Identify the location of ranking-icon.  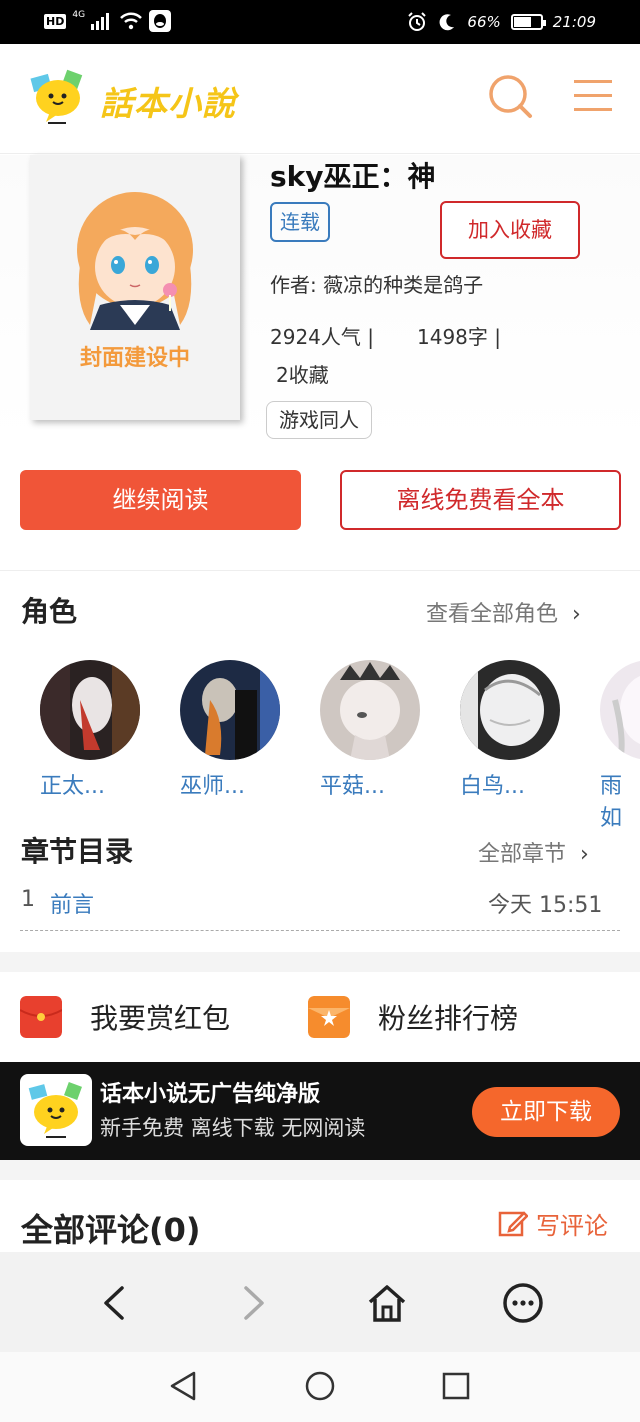
(329, 1017).